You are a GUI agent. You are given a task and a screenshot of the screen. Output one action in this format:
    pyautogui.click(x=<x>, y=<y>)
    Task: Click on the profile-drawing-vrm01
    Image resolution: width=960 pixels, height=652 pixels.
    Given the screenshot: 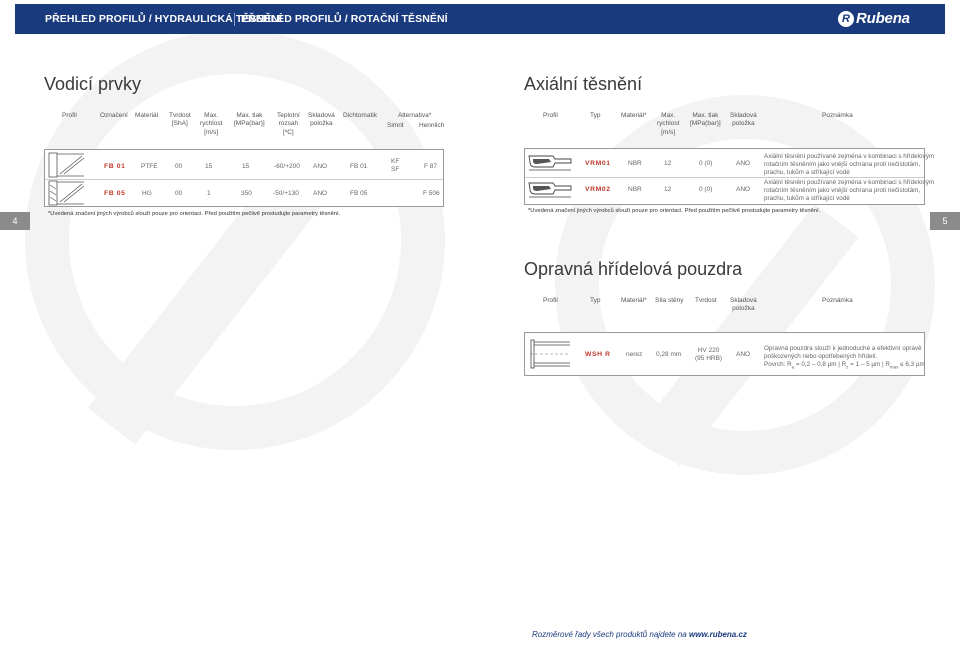 What is the action you would take?
    pyautogui.click(x=550, y=163)
    